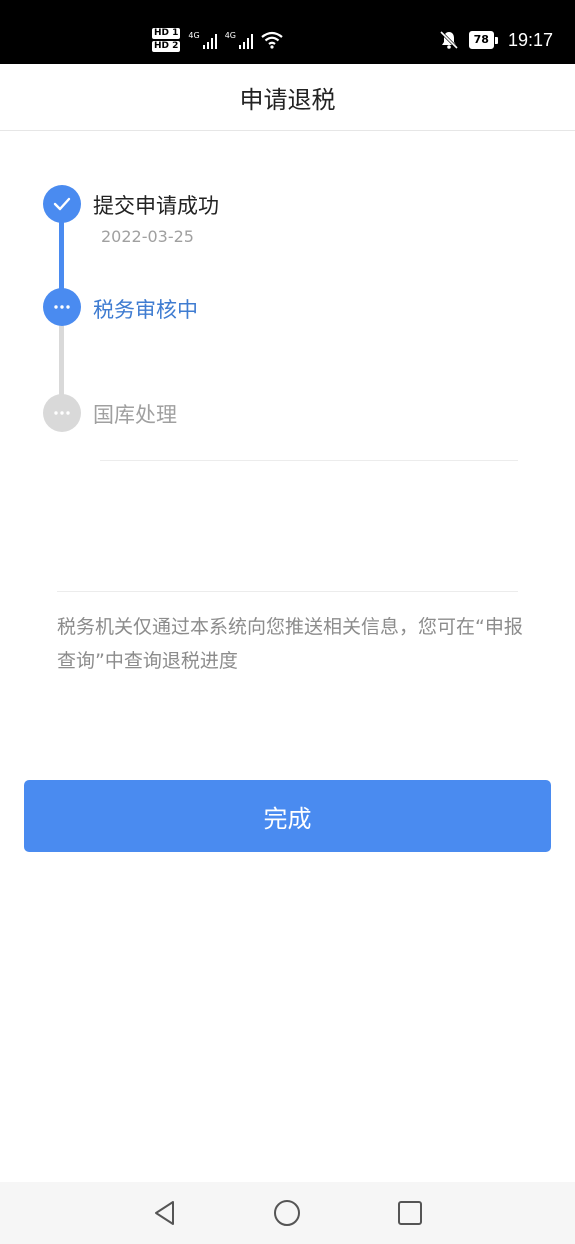 The width and height of the screenshot is (575, 1244). I want to click on signal-2-icon: 4G, so click(239, 40).